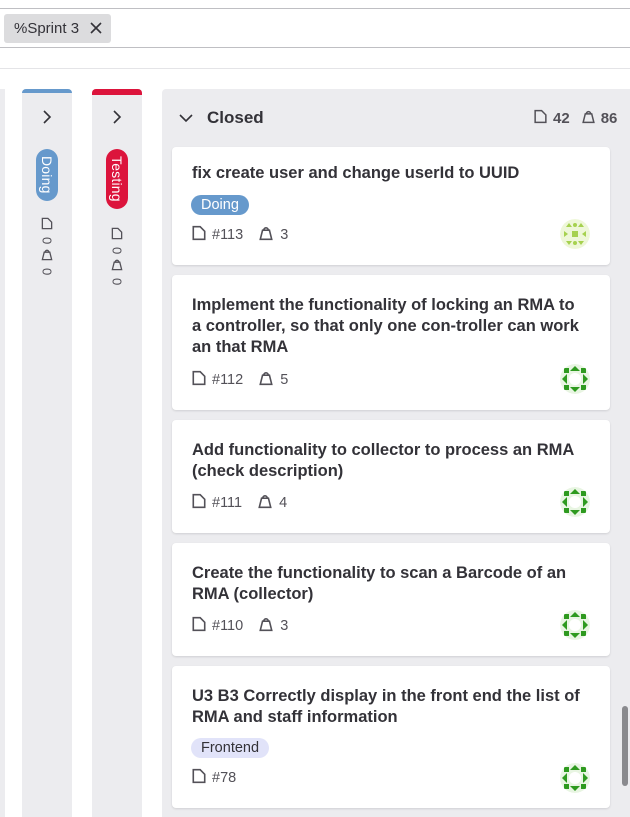 The width and height of the screenshot is (630, 817). Describe the element at coordinates (315, 68) in the screenshot. I see `board-divider` at that location.